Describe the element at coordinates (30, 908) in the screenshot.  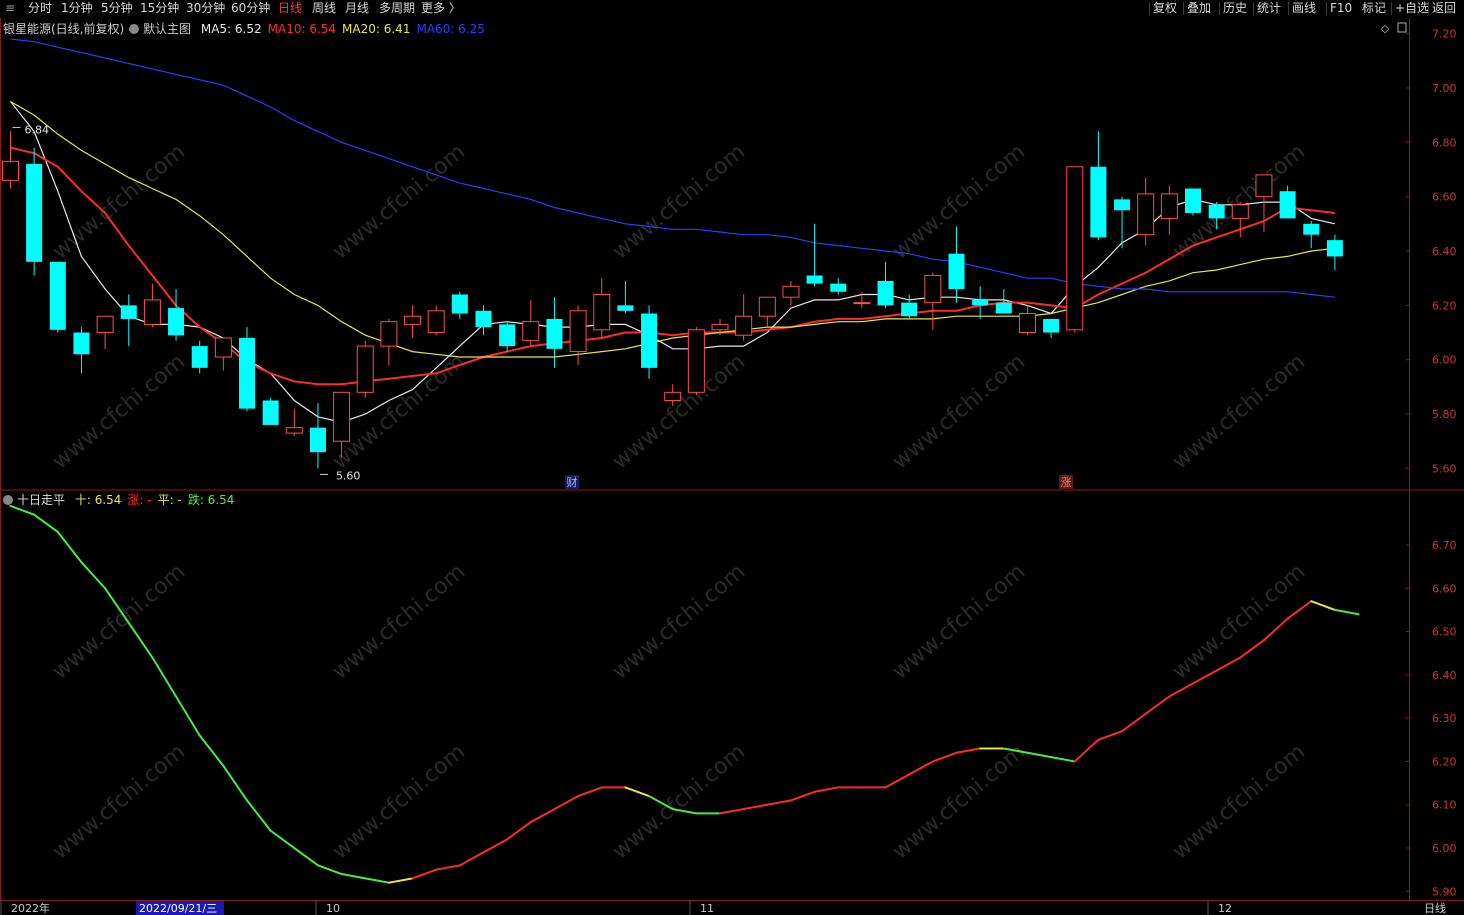
I see `time-axis-label: 2022年` at that location.